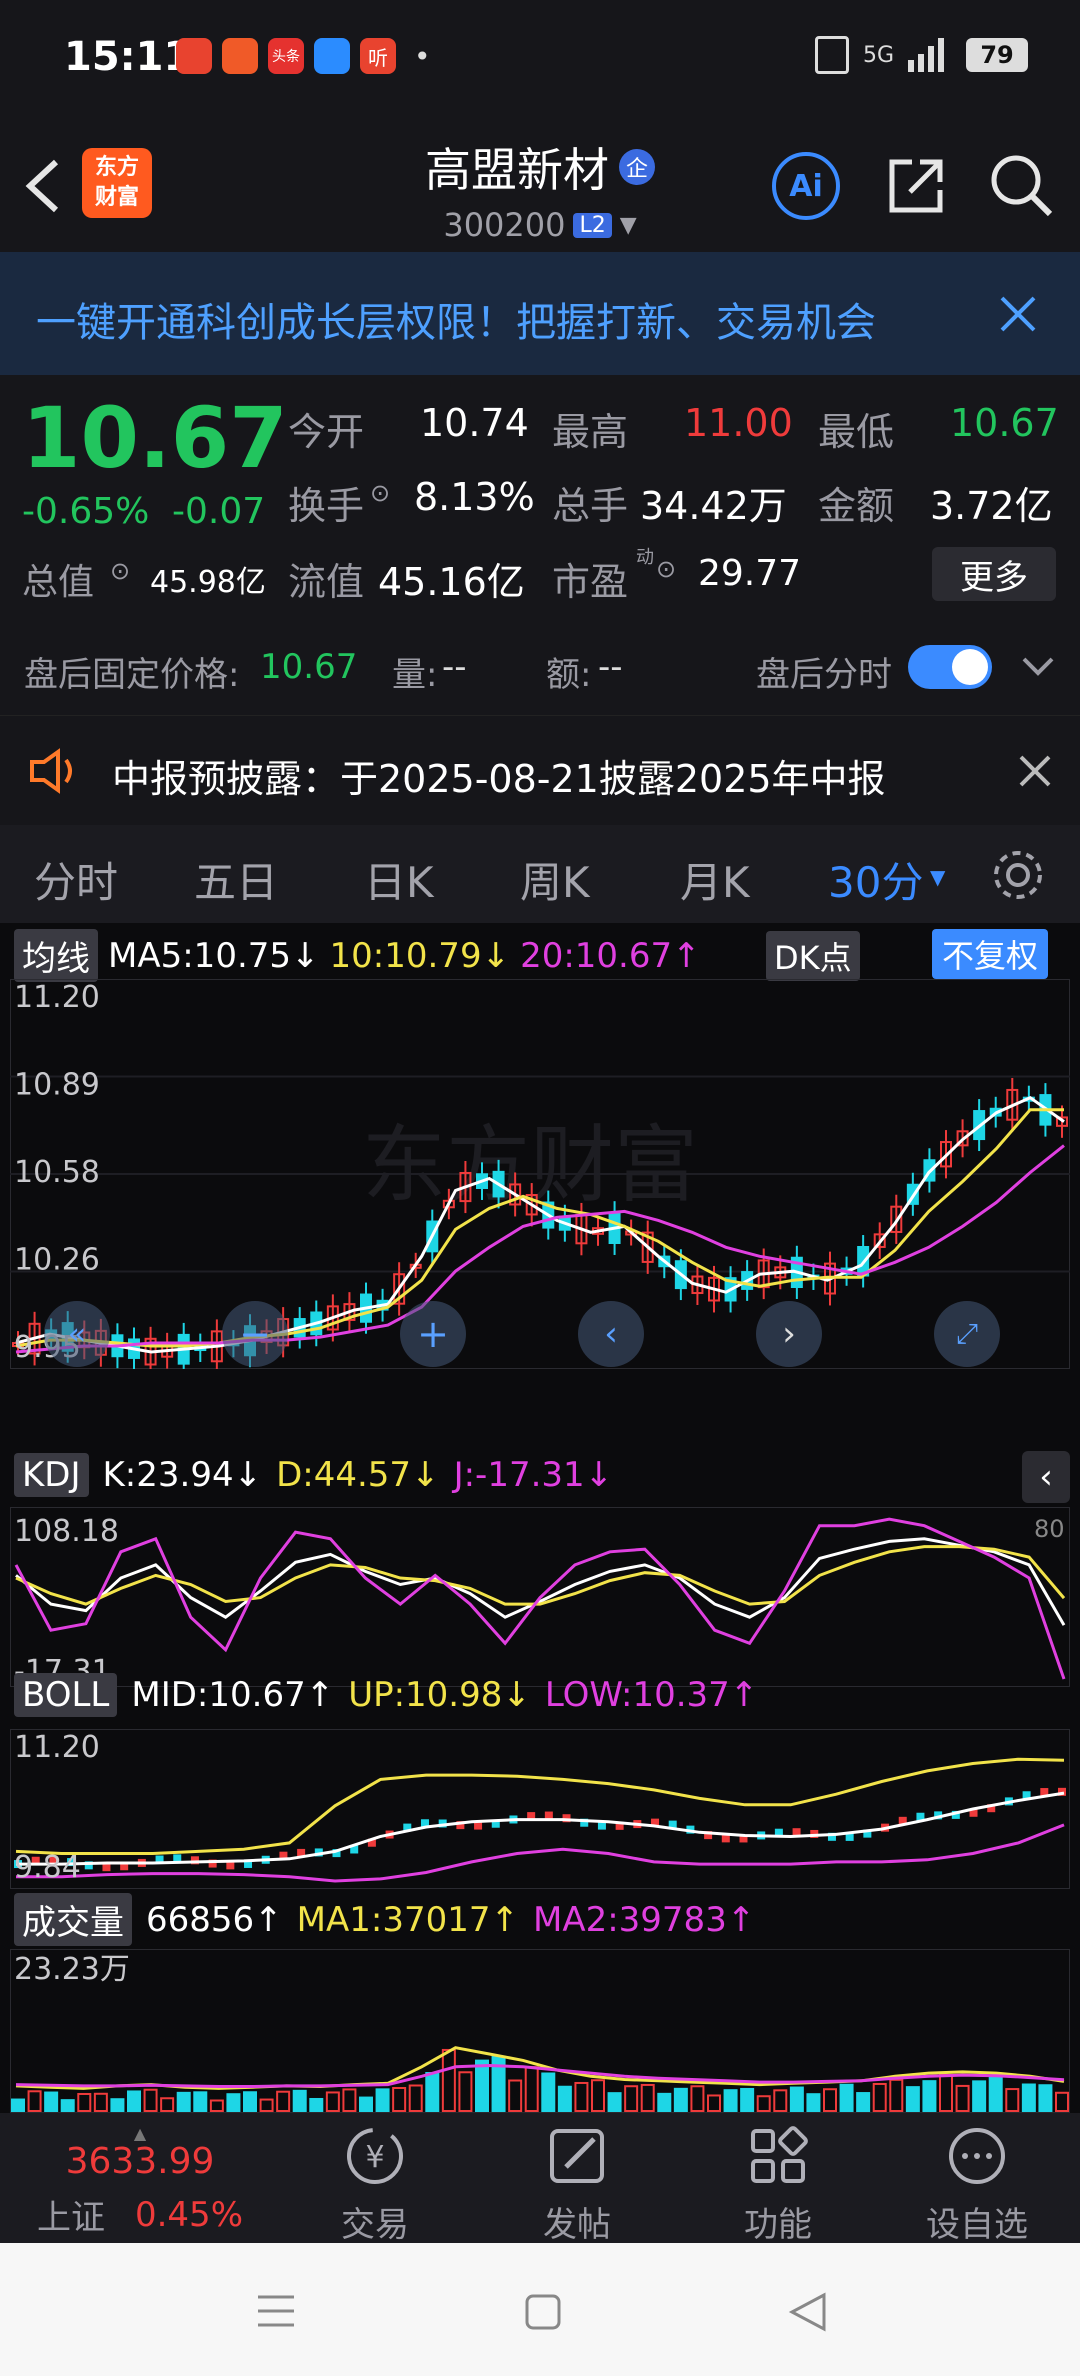 The height and width of the screenshot is (2376, 1080). Describe the element at coordinates (454, 667) in the screenshot. I see `after-vol-value: --` at that location.